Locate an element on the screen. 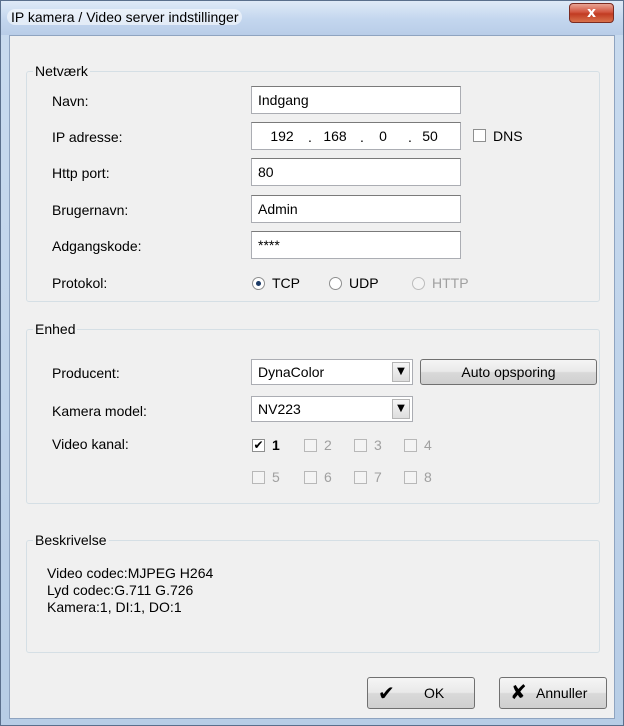 The height and width of the screenshot is (726, 624). channel-7-checkbox is located at coordinates (360, 477).